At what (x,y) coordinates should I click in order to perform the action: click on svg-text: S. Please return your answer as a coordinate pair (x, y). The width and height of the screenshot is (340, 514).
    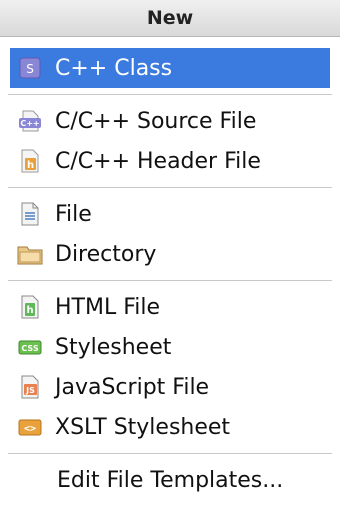
    Looking at the image, I should click on (30, 69).